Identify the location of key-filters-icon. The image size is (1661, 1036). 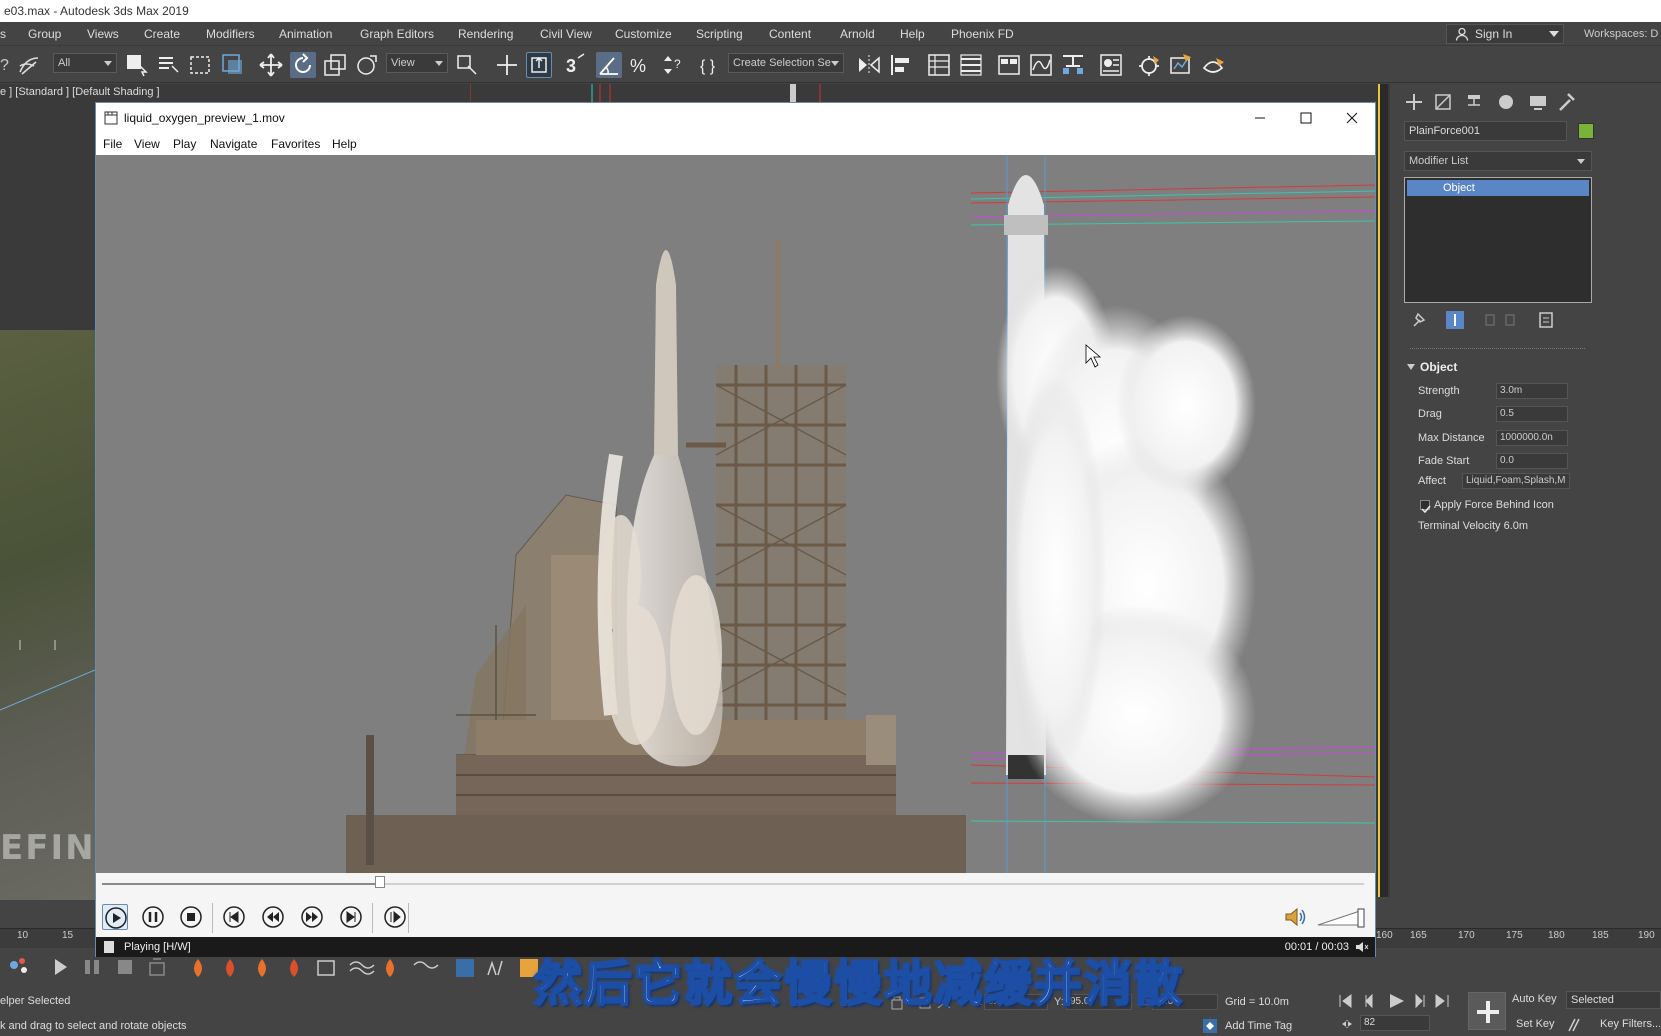
(1577, 1025).